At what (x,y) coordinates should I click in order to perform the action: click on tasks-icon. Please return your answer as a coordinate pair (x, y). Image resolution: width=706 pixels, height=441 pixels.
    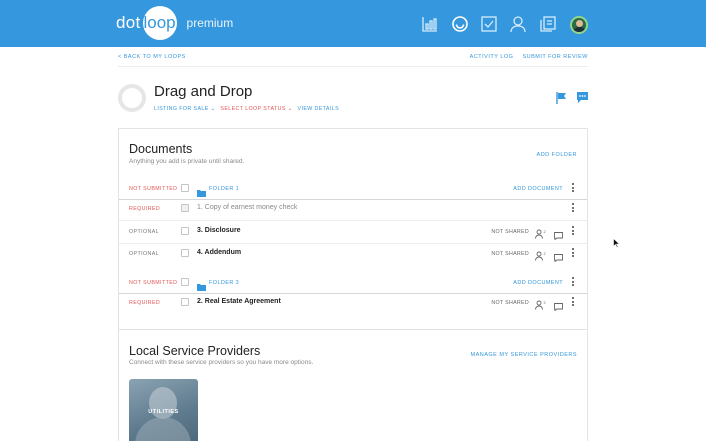
    Looking at the image, I should click on (489, 24).